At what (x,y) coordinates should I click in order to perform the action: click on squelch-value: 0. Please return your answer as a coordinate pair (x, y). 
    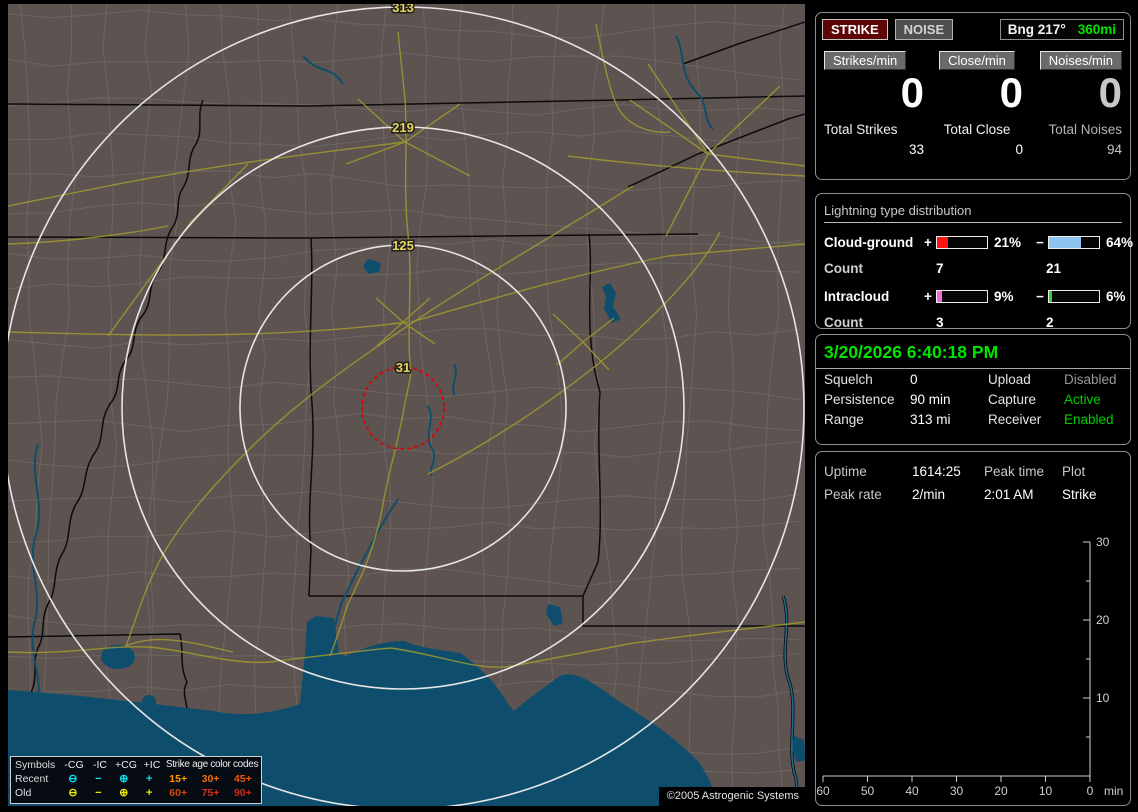
    Looking at the image, I should click on (914, 379).